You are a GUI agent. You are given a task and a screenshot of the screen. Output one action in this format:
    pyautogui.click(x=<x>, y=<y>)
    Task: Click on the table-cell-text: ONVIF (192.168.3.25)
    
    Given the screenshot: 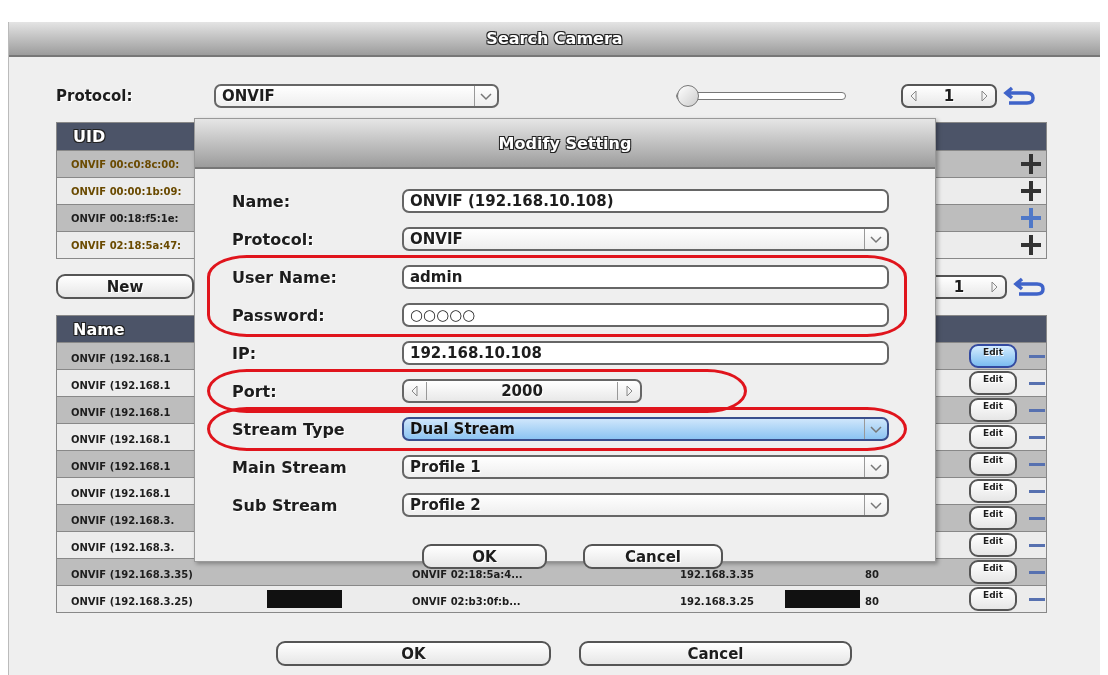 What is the action you would take?
    pyautogui.click(x=131, y=601)
    